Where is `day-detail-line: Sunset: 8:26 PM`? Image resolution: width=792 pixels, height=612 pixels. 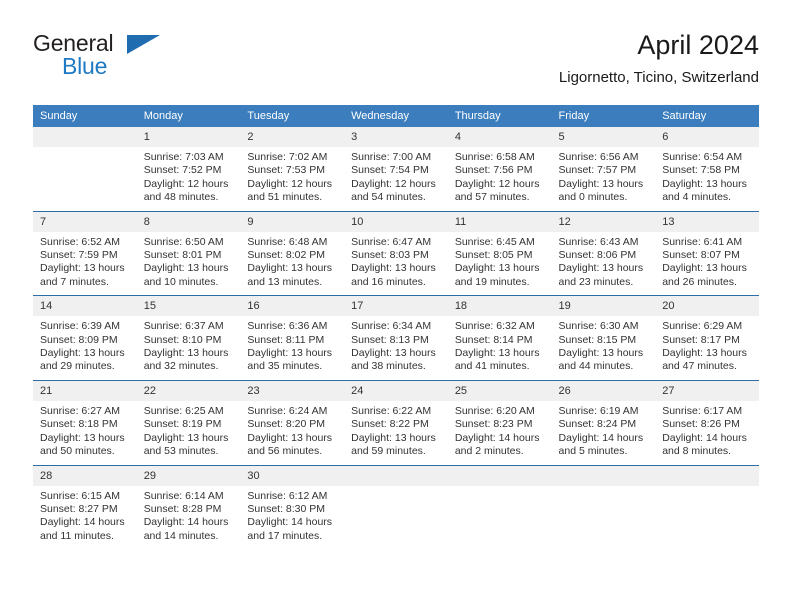 day-detail-line: Sunset: 8:26 PM is located at coordinates (701, 424).